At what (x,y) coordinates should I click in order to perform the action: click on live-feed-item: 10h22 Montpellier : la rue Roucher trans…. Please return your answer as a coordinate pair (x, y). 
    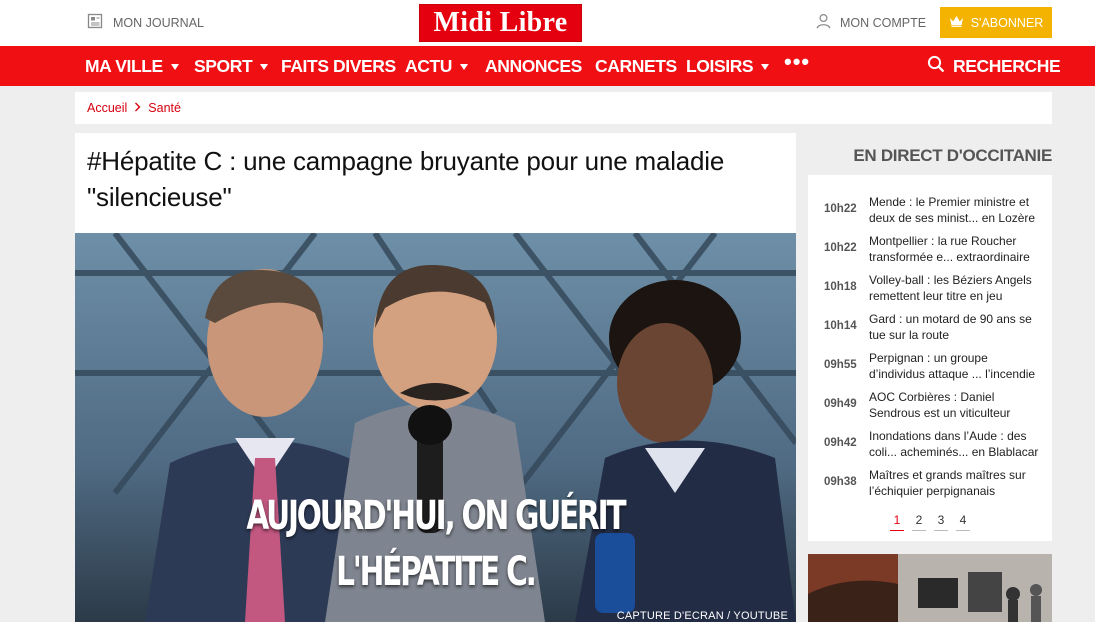
    Looking at the image, I should click on (930, 248).